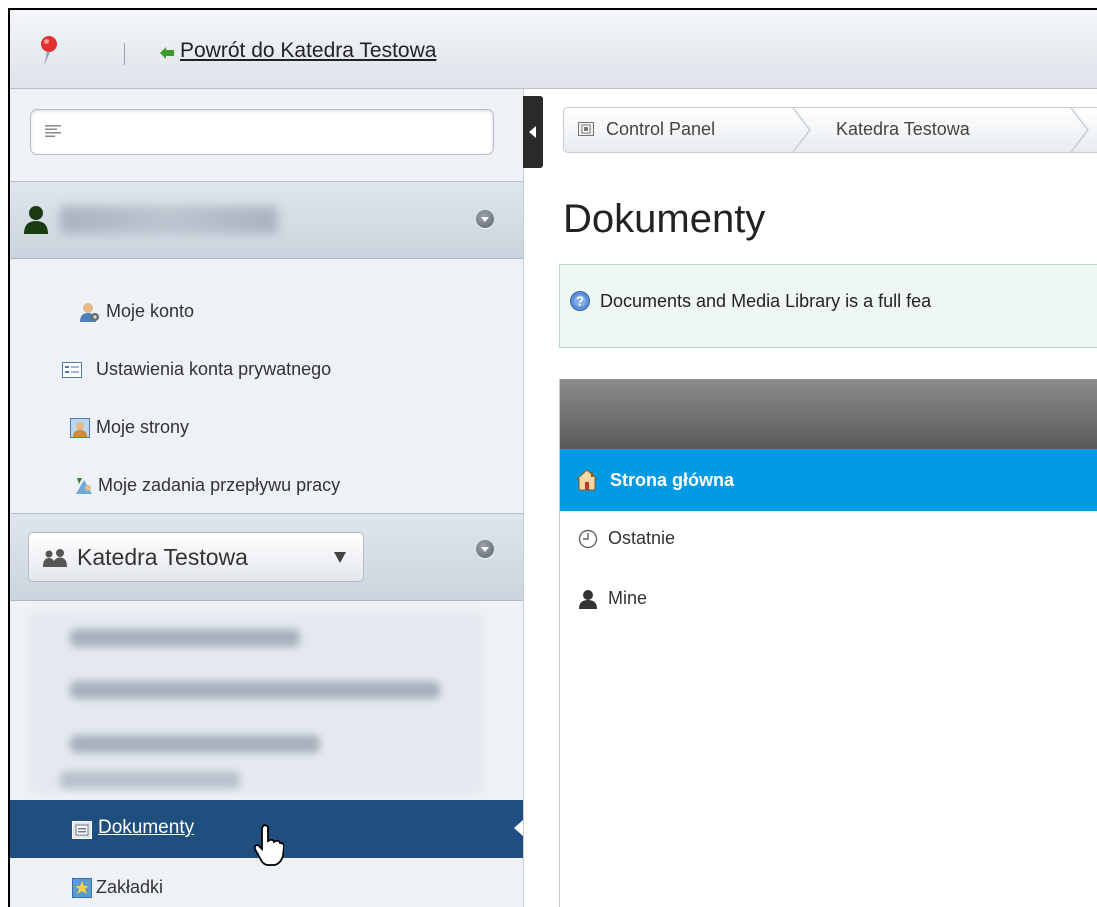 This screenshot has width=1097, height=907. Describe the element at coordinates (150, 311) in the screenshot. I see `menu-item-label: Moje konto` at that location.